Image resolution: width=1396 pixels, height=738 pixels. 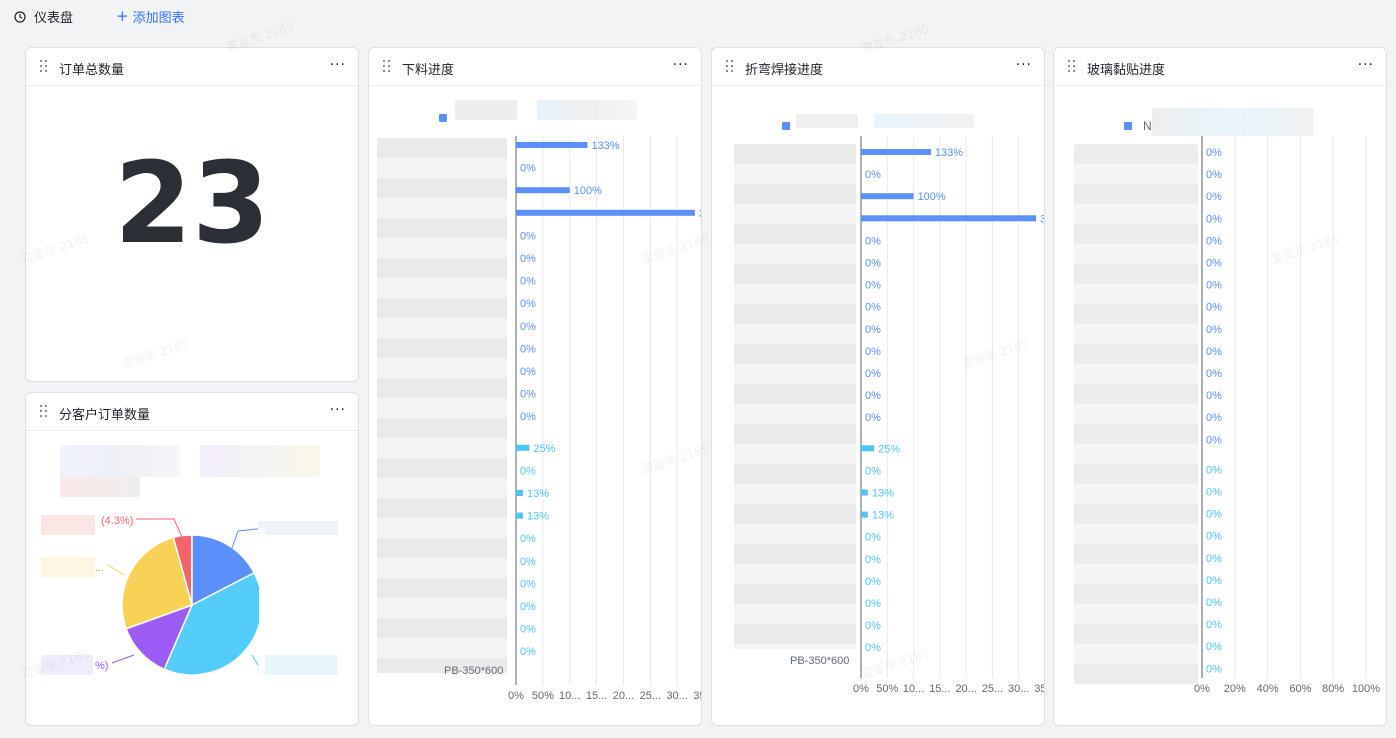 What do you see at coordinates (473, 671) in the screenshot?
I see `category-label: PB-350*600` at bounding box center [473, 671].